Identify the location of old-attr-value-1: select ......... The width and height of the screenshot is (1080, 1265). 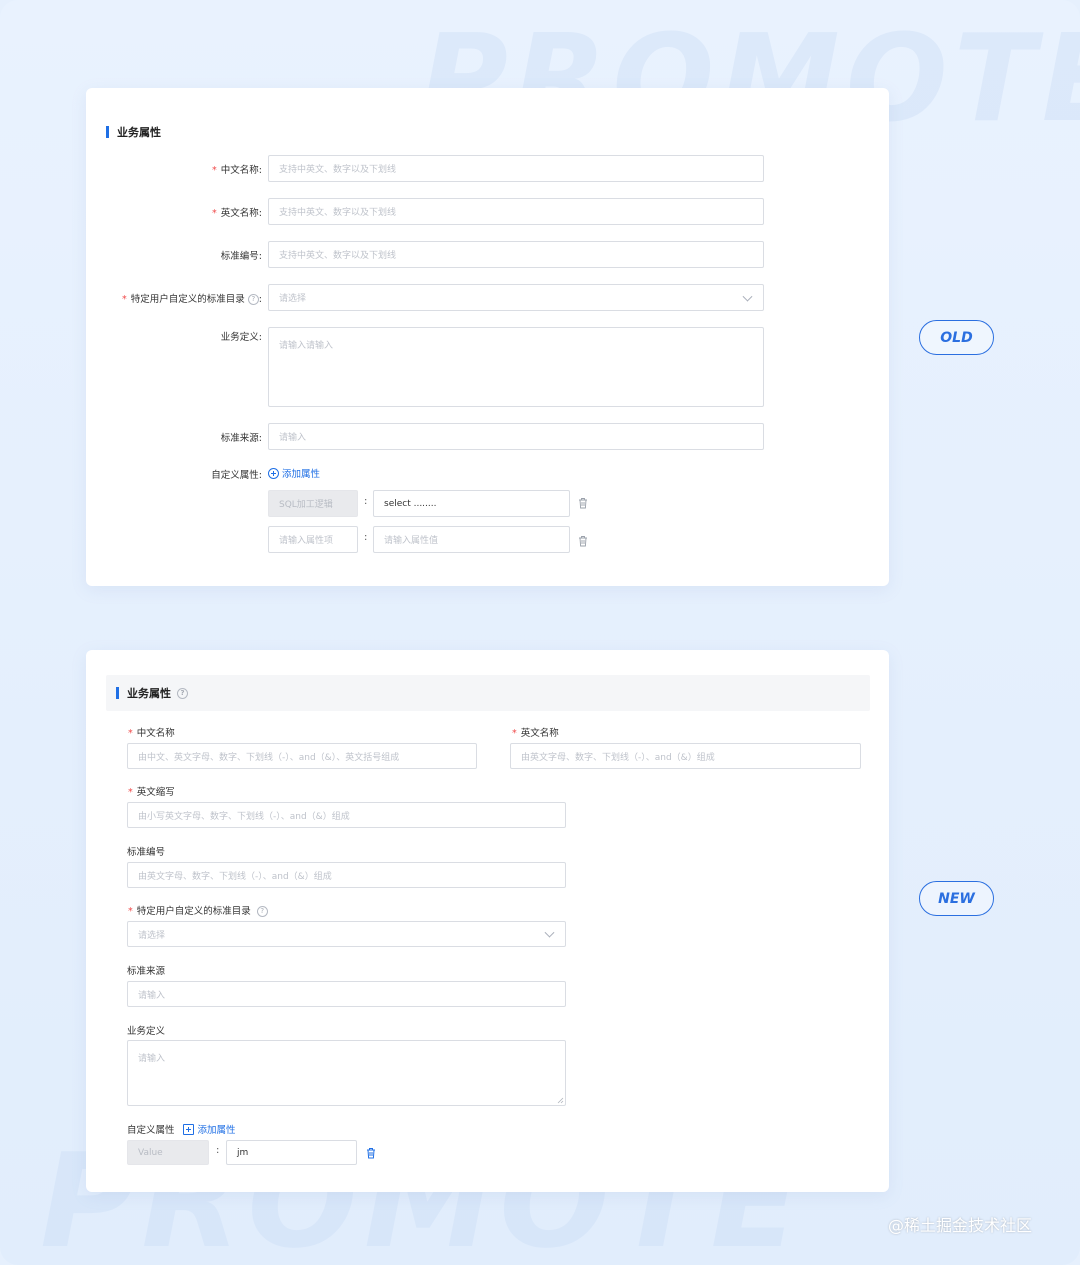
(471, 503).